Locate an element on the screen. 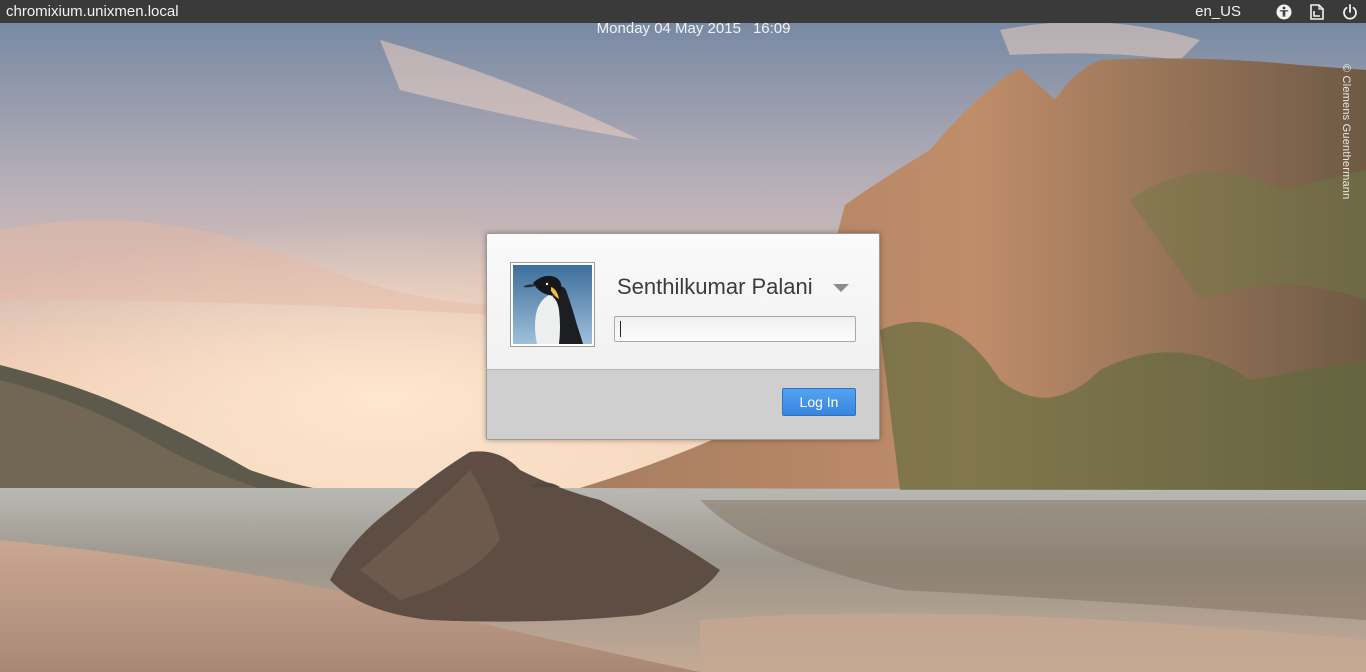 Image resolution: width=1366 pixels, height=672 pixels. password-field is located at coordinates (735, 329).